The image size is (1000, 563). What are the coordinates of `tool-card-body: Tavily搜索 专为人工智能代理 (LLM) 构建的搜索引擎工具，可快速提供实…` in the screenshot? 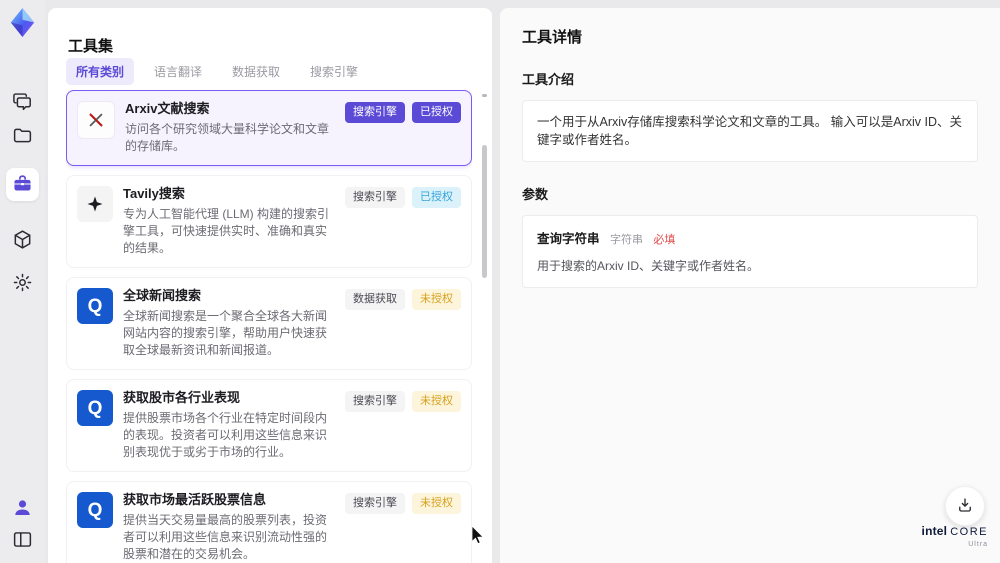 It's located at (230, 221).